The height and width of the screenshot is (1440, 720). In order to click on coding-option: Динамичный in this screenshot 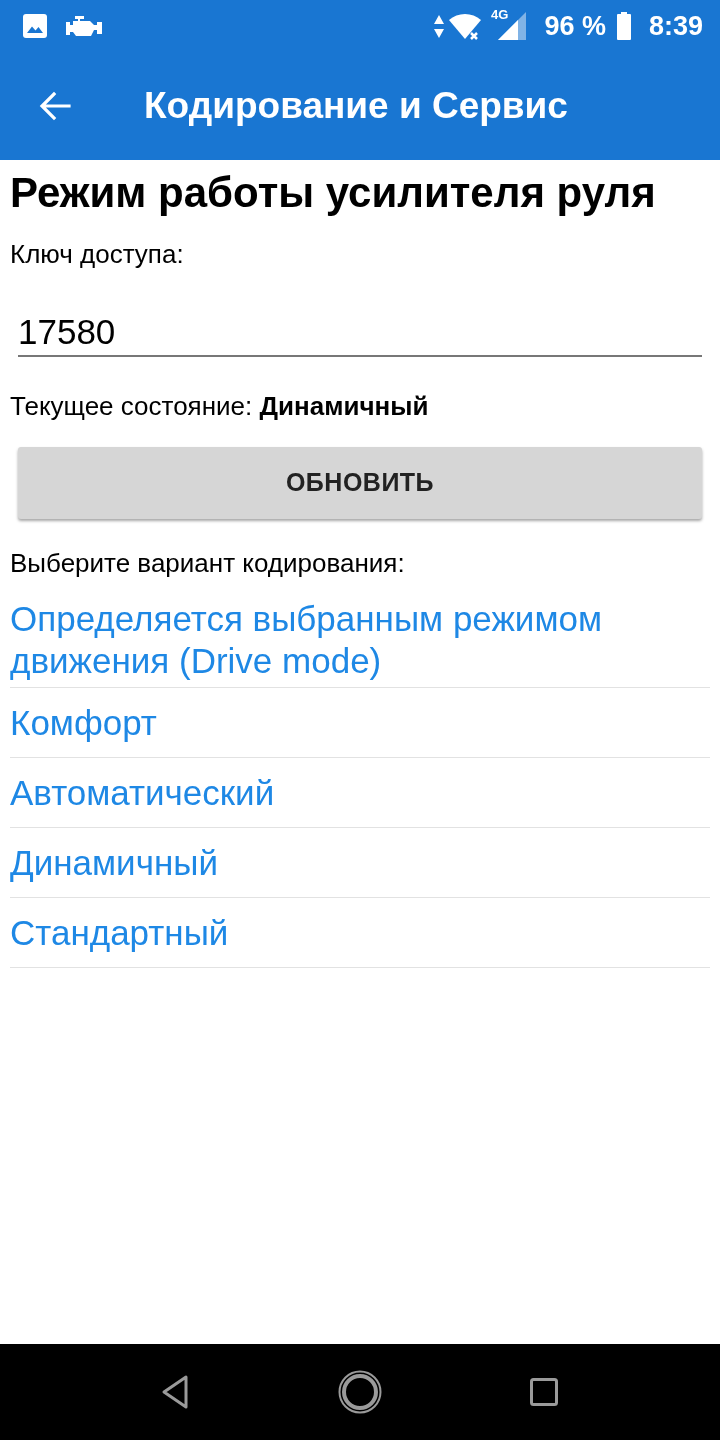, I will do `click(360, 863)`.